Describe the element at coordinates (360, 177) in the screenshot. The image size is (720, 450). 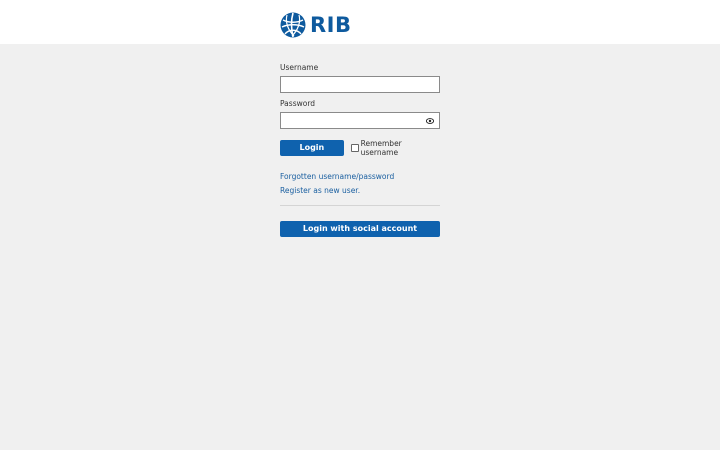
I see `forgot-credentials-link: Forgotten username/password` at that location.